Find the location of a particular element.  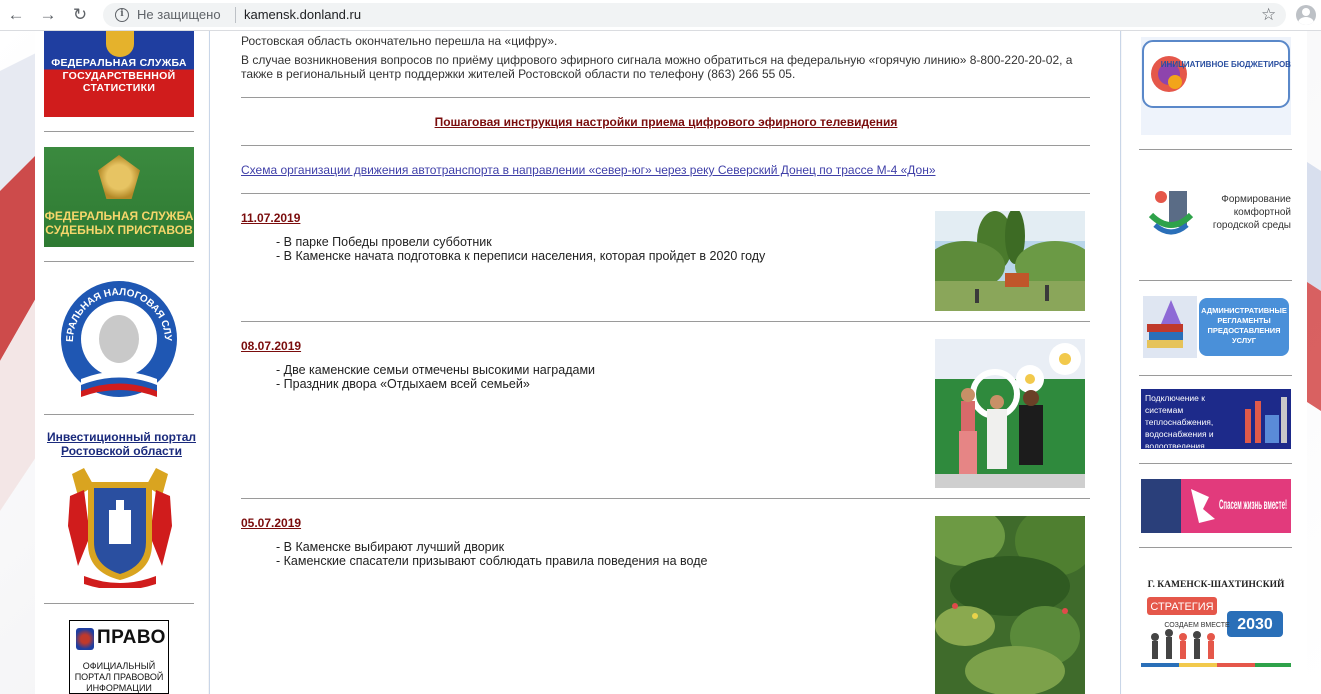

flag-background-left is located at coordinates (20, 281).